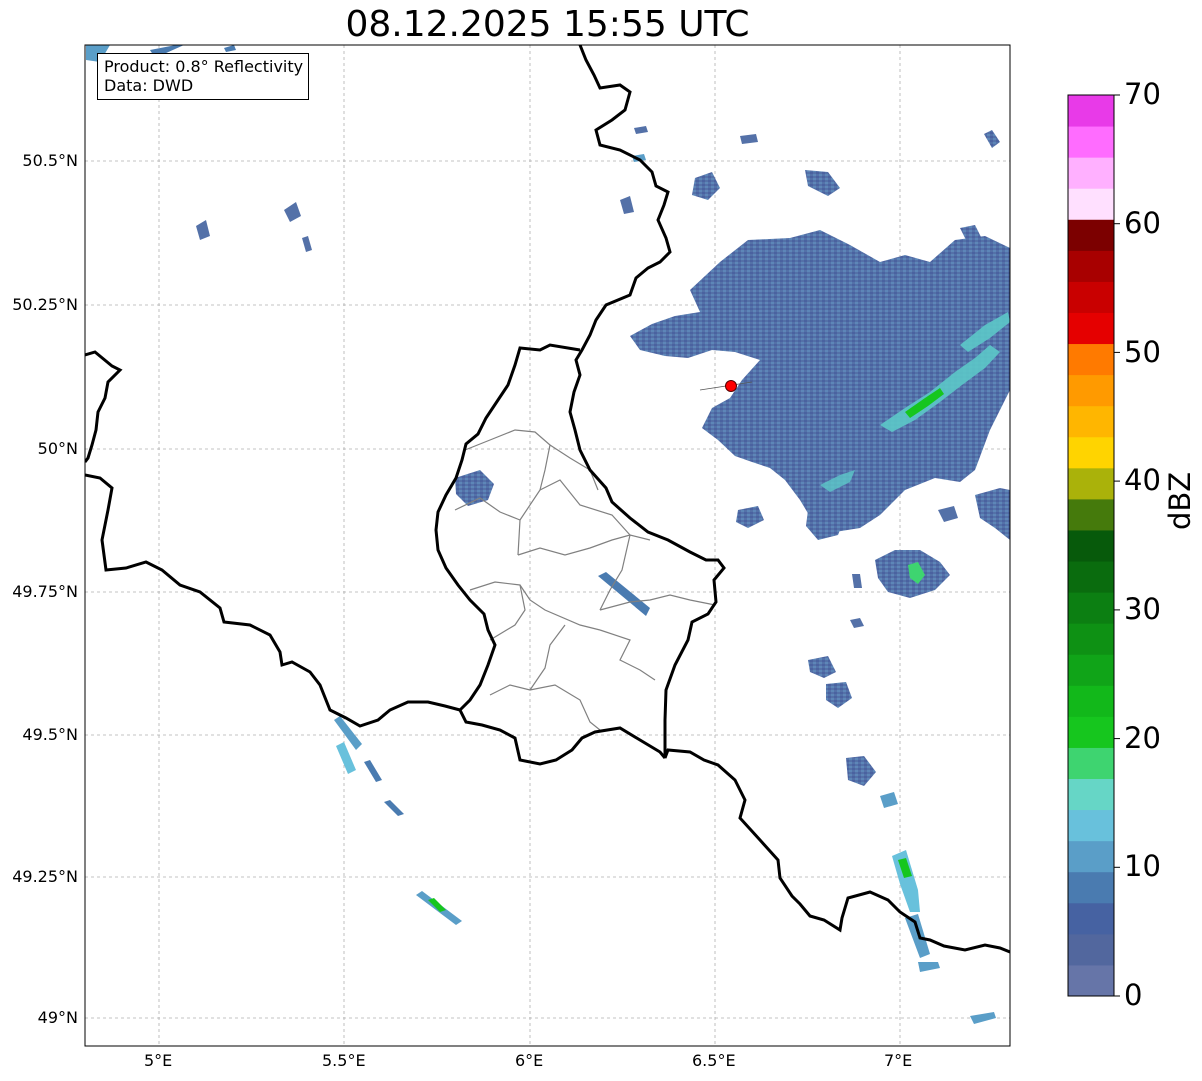 Image resolution: width=1202 pixels, height=1081 pixels. Describe the element at coordinates (1117, 545) in the screenshot. I see `colorbar-ticks` at that location.